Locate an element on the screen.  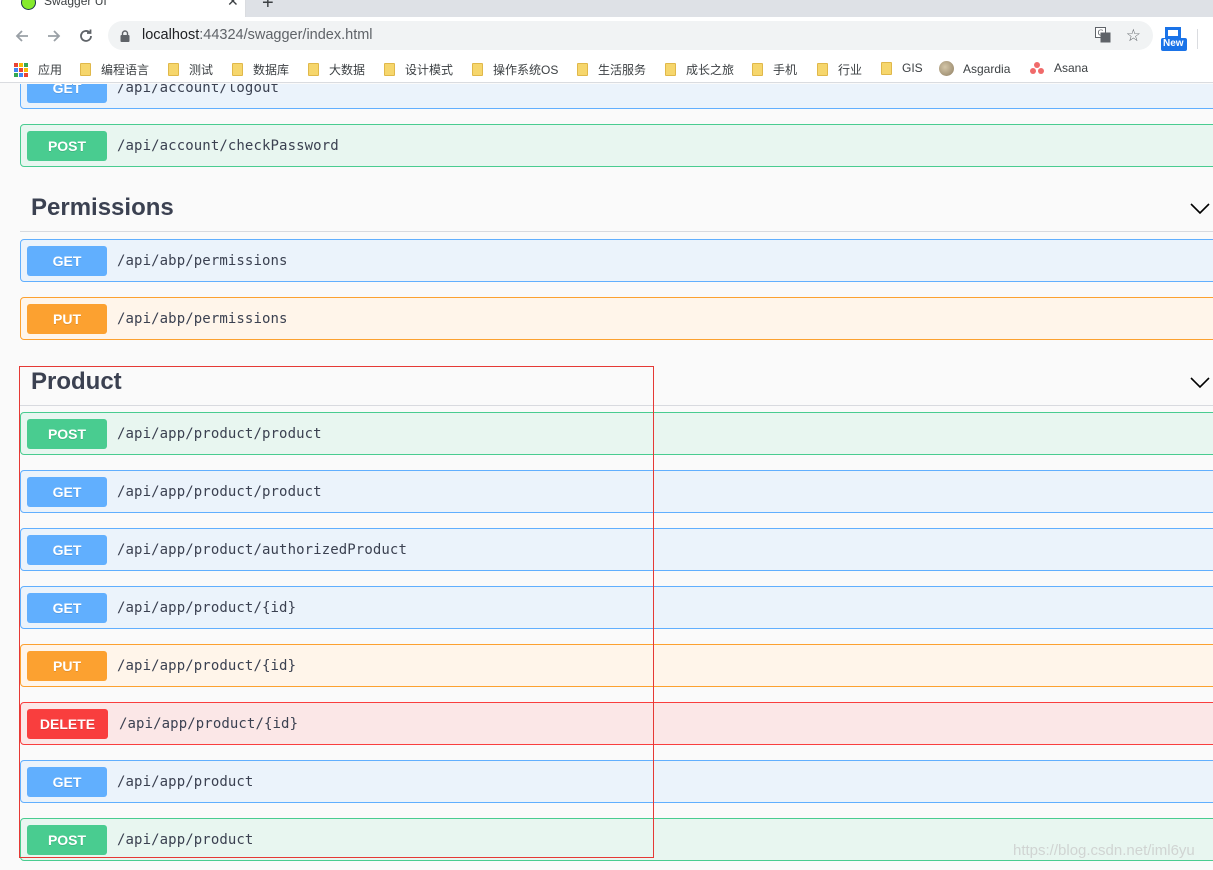
endpoint-path: /api/app/product/authorizedProduct is located at coordinates (262, 550).